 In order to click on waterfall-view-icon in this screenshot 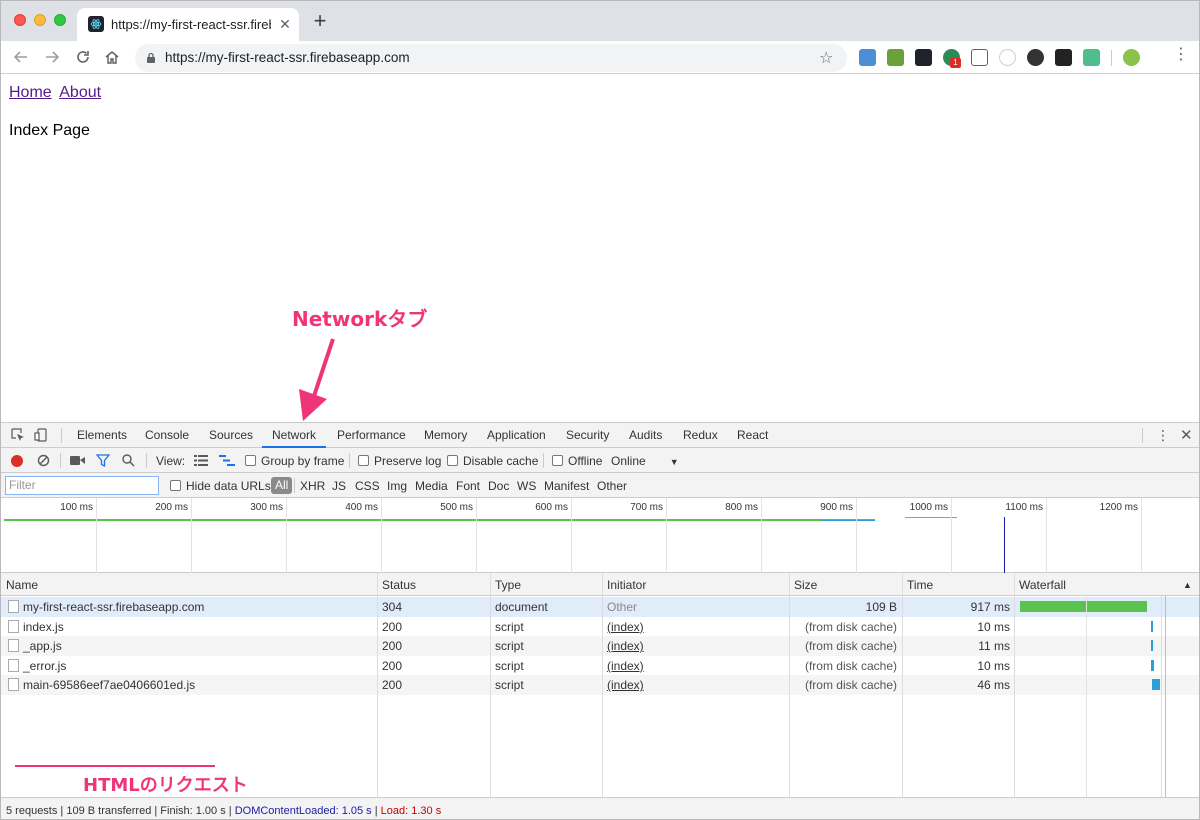, I will do `click(227, 460)`.